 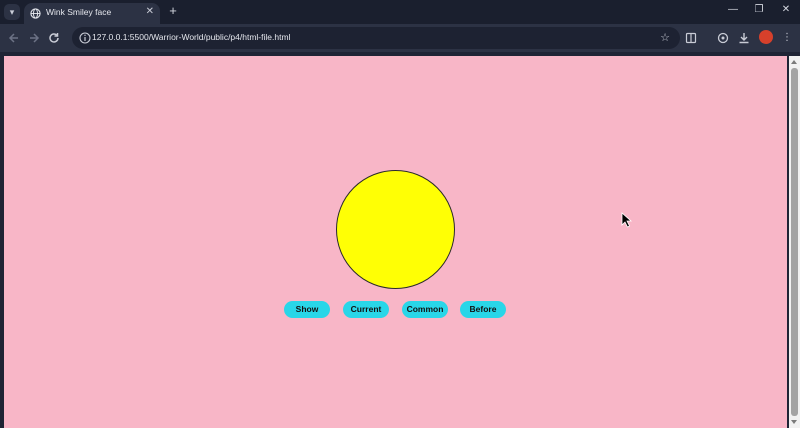 What do you see at coordinates (173, 11) in the screenshot?
I see `new-tab-button: +` at bounding box center [173, 11].